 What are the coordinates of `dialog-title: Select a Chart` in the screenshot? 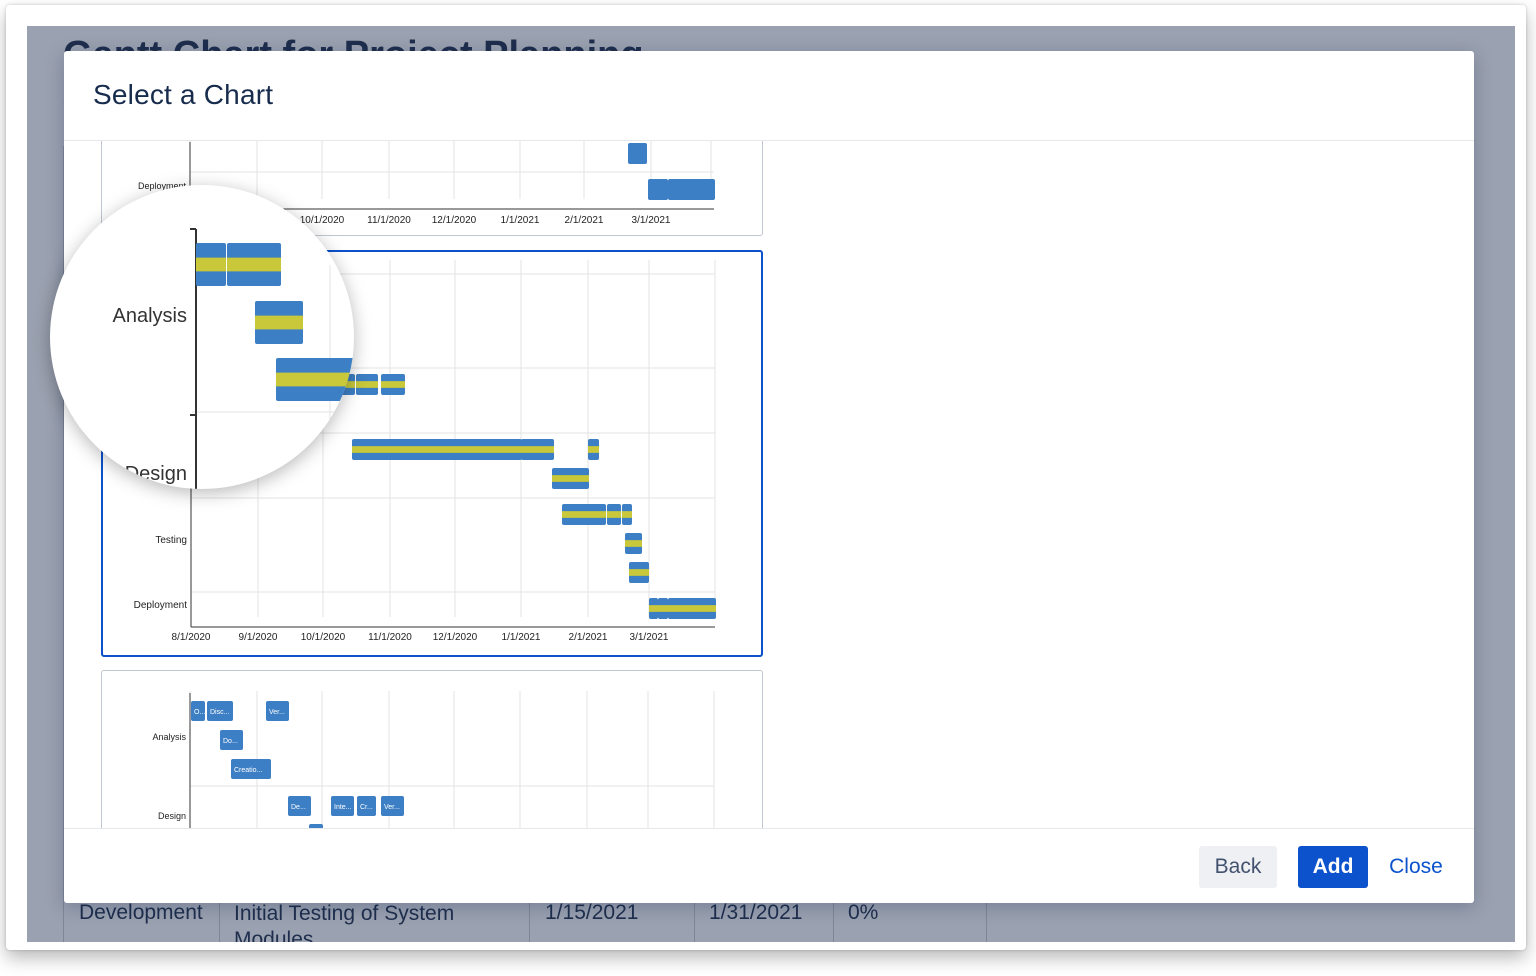 It's located at (183, 94).